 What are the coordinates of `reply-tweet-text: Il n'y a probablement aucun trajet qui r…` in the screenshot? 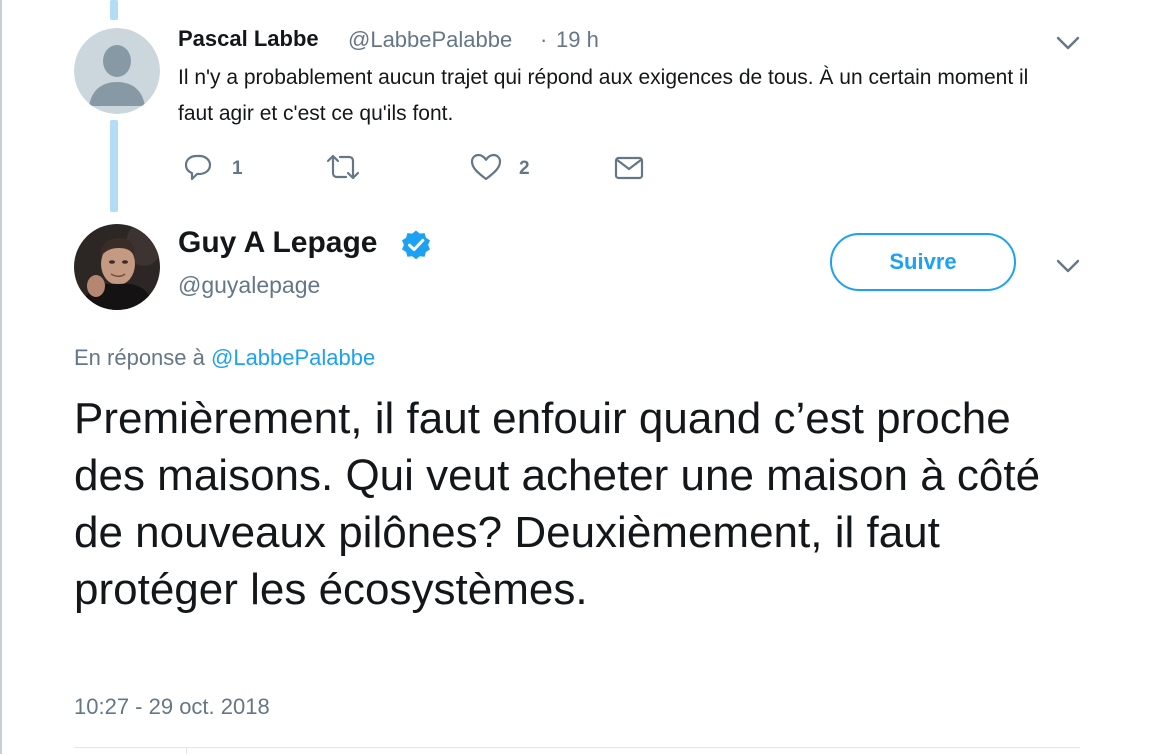 It's located at (603, 95).